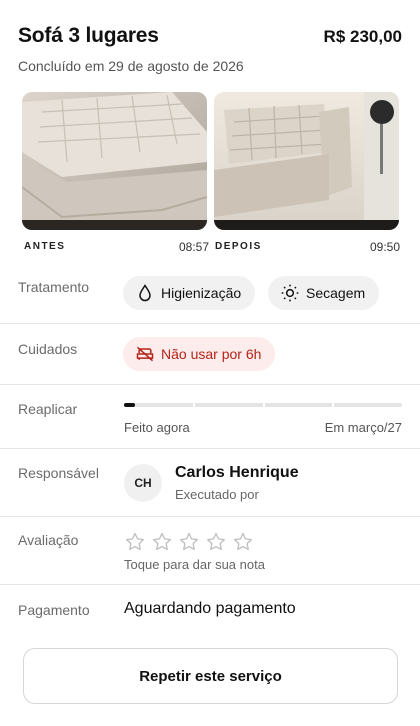  I want to click on payment-row: Pagamento Aguardando pagamento, so click(210, 609).